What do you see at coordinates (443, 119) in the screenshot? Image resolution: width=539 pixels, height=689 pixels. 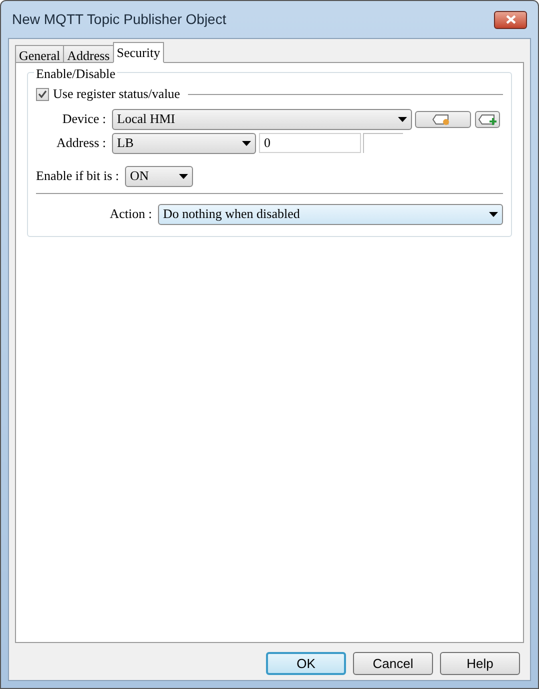 I see `tag-settings-button` at bounding box center [443, 119].